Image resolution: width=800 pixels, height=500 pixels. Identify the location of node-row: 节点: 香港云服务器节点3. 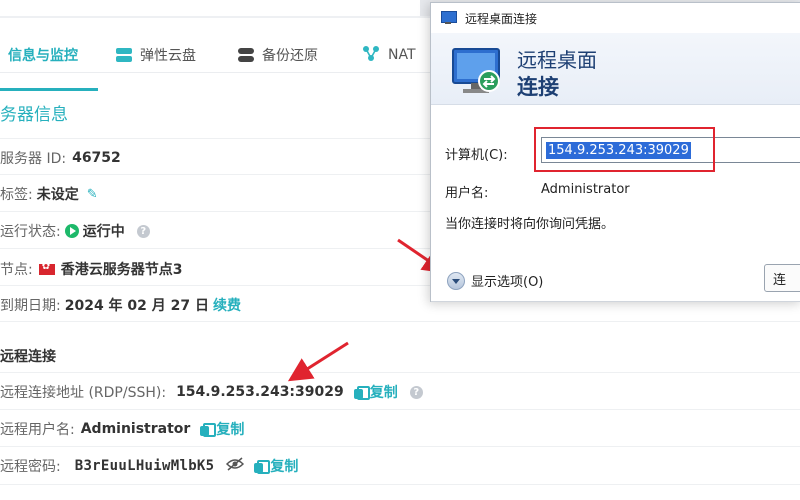
(91, 269).